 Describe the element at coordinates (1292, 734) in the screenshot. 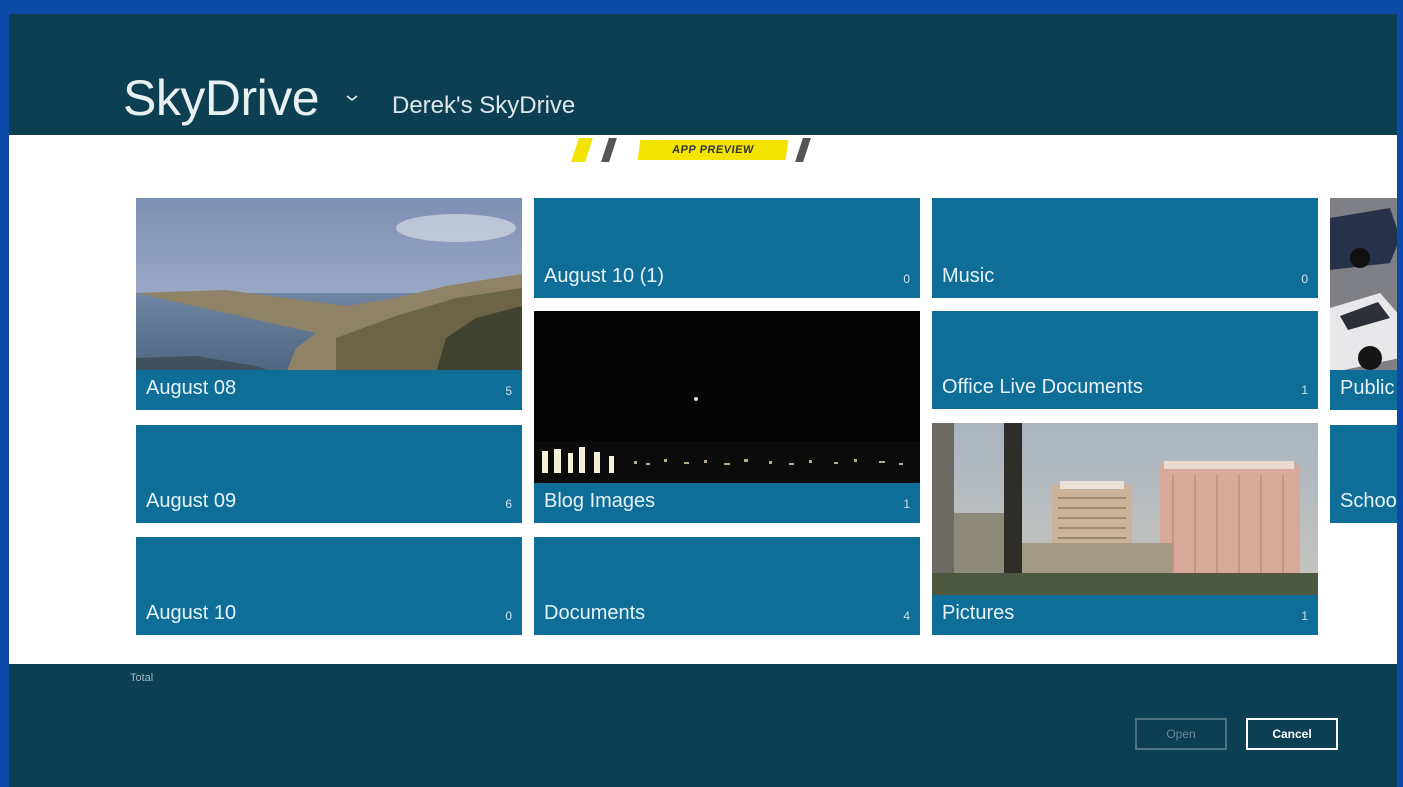

I see `cancel-button: Cancel` at that location.